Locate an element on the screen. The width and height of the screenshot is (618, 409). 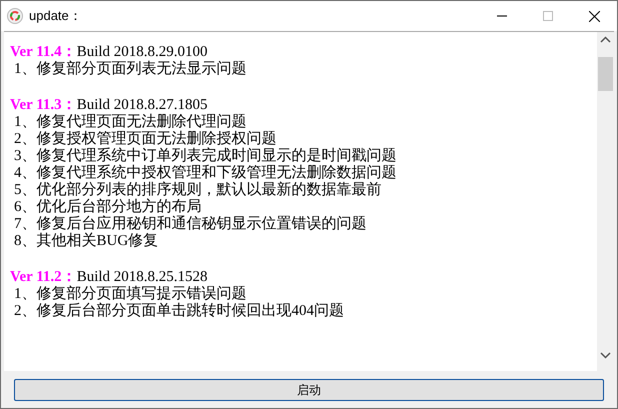
scroll-up-icon is located at coordinates (605, 39).